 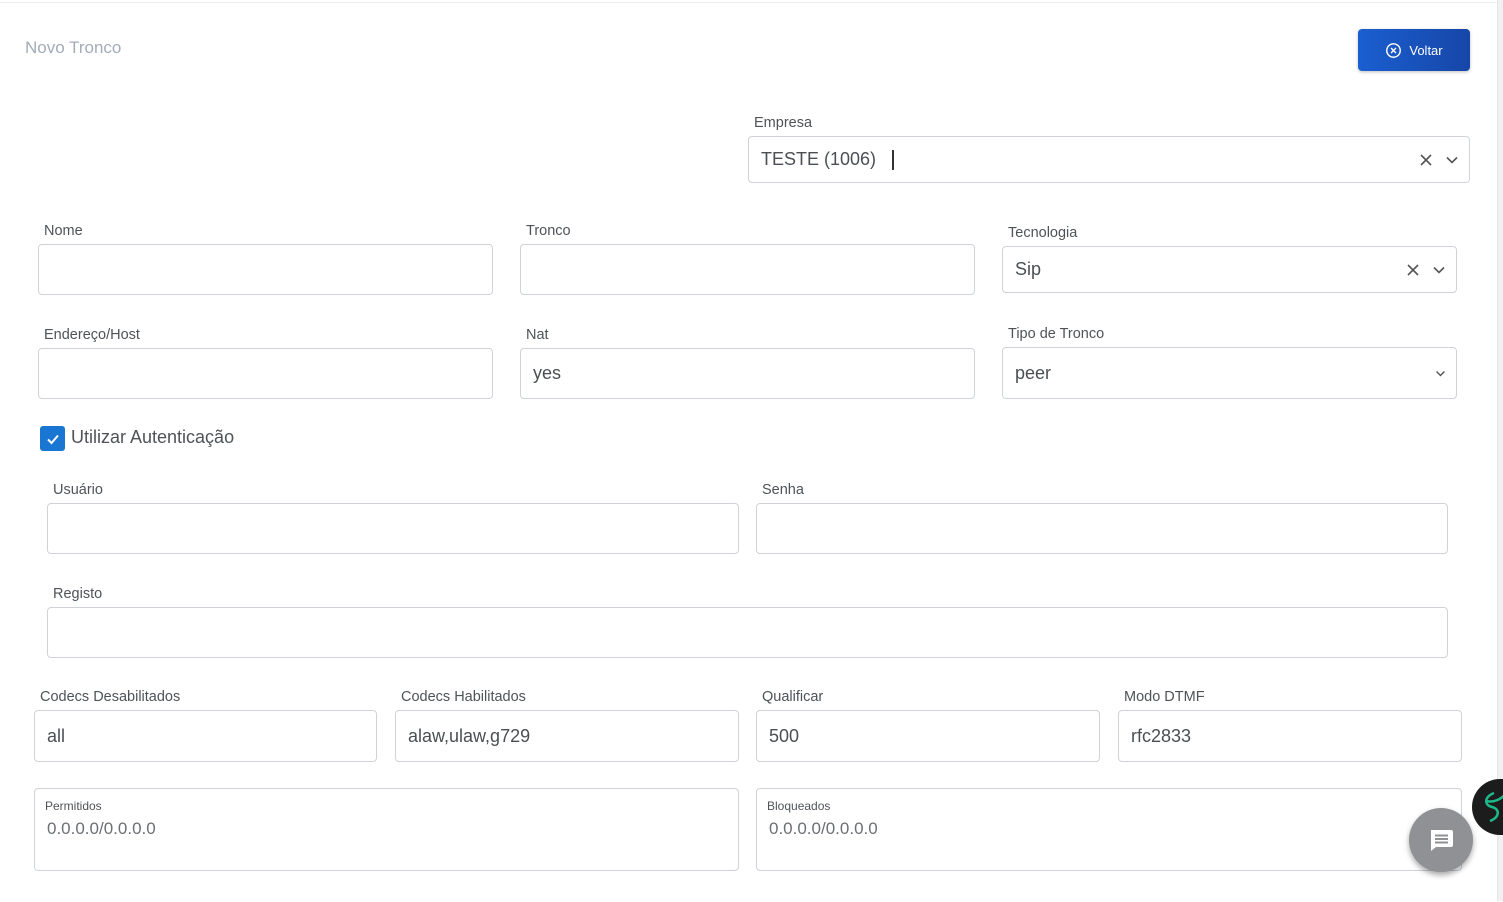 I want to click on qualificar-label: Qualificar, so click(x=793, y=697).